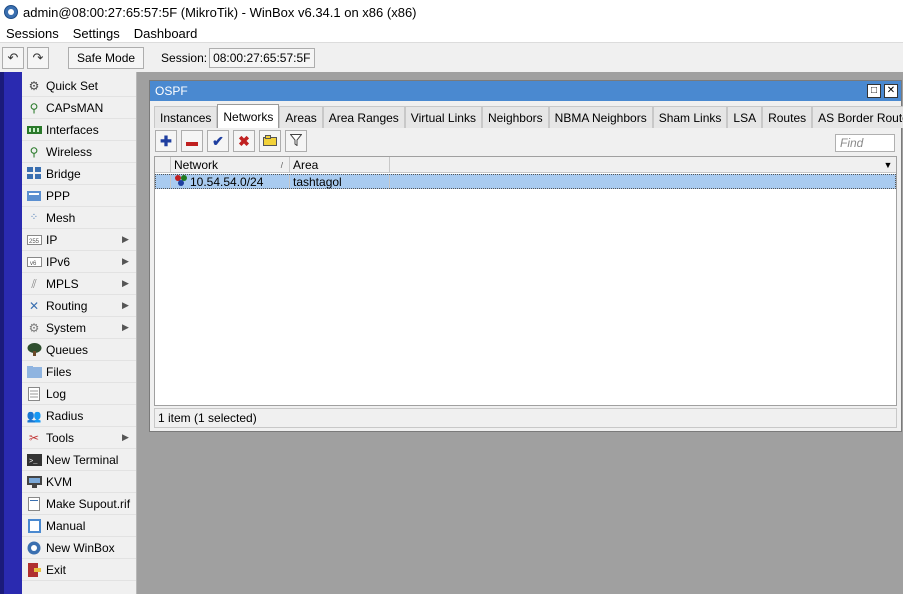 This screenshot has height=594, width=903. What do you see at coordinates (34, 393) in the screenshot?
I see `log-icon` at bounding box center [34, 393].